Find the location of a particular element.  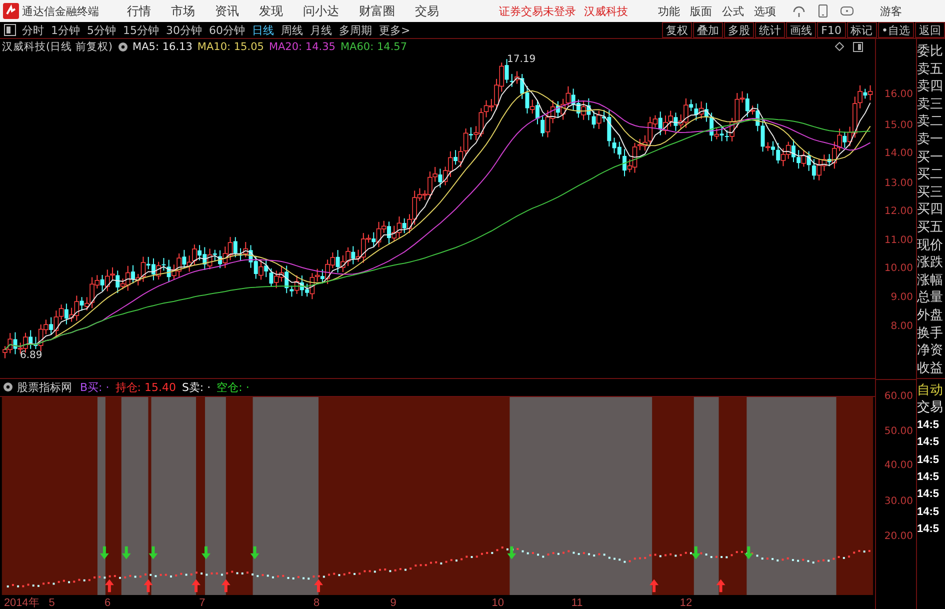

quote-label: 买一 is located at coordinates (930, 157).